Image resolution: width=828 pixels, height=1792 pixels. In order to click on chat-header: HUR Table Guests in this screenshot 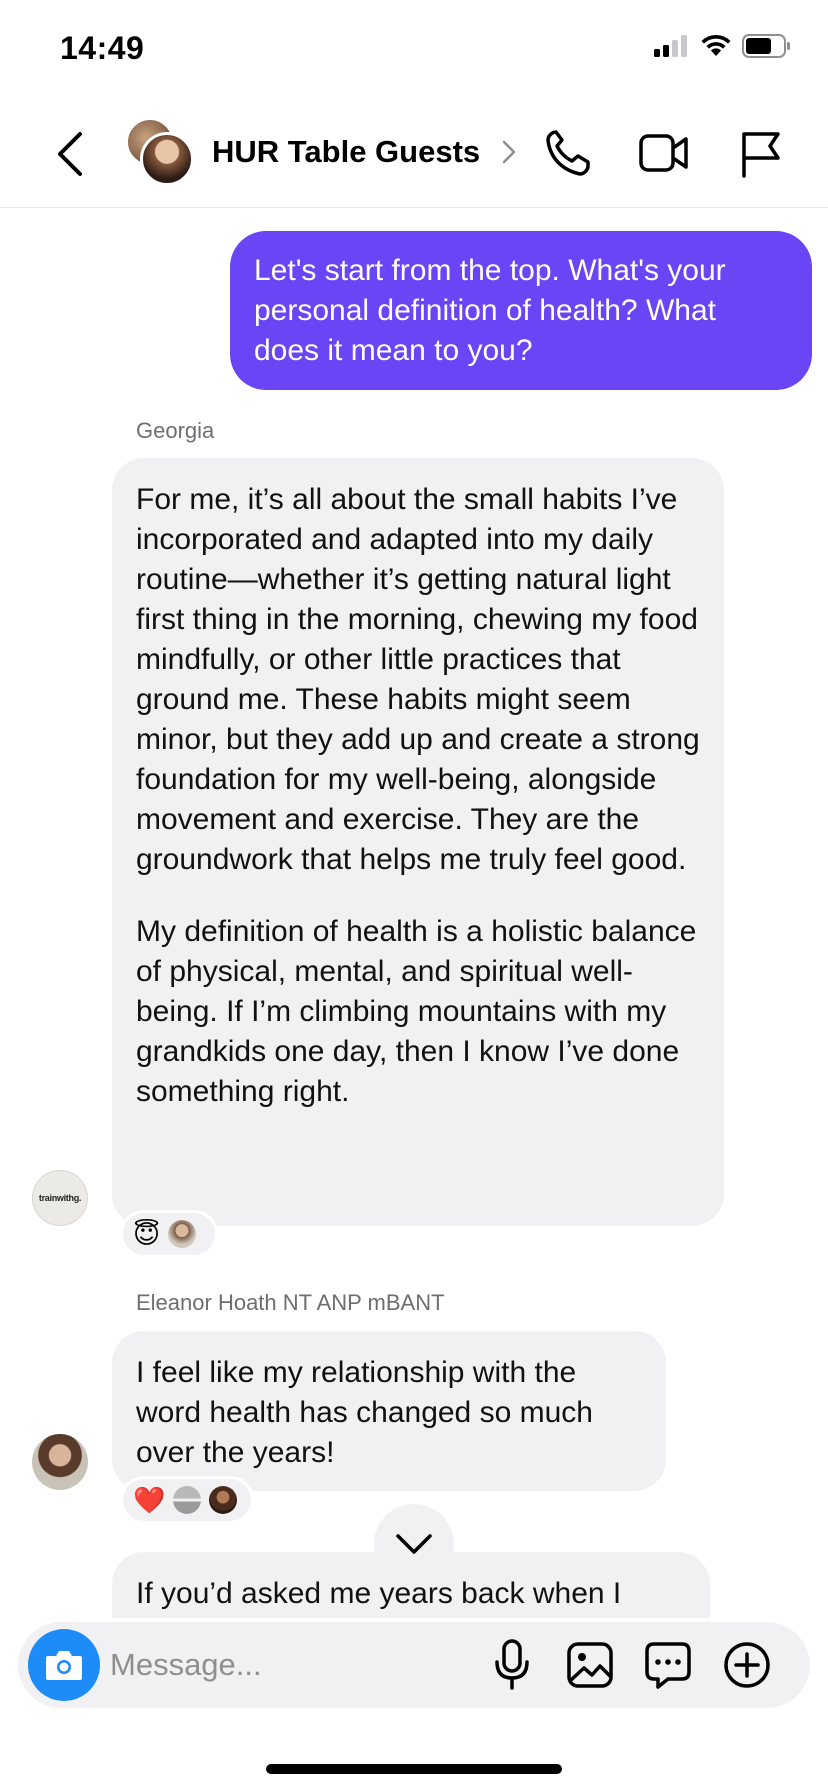, I will do `click(414, 154)`.